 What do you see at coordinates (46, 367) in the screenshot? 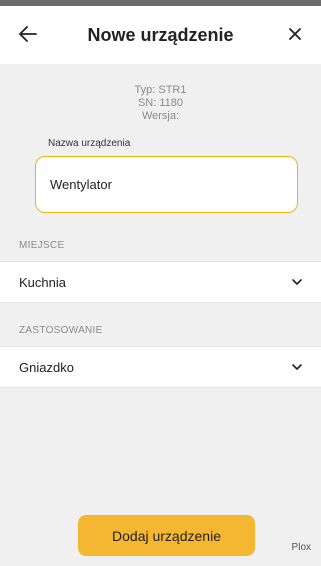
I see `usage-value: Gniazdko` at bounding box center [46, 367].